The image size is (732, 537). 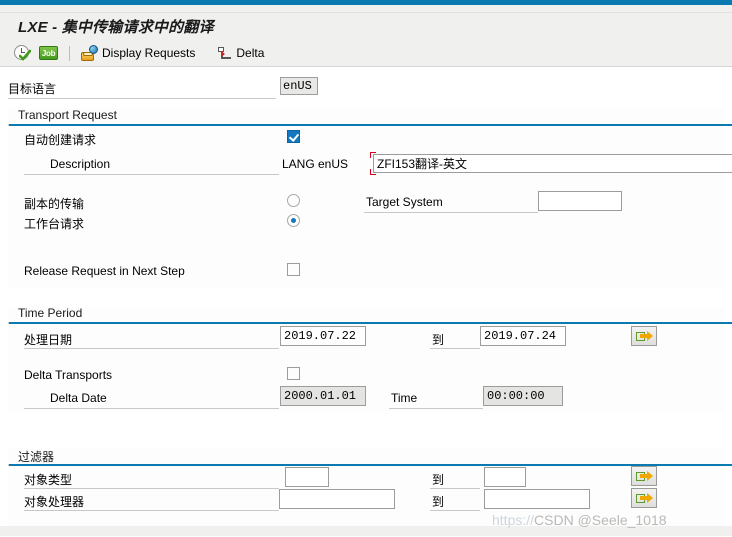 What do you see at coordinates (455, 348) in the screenshot?
I see `process-date-to-rule` at bounding box center [455, 348].